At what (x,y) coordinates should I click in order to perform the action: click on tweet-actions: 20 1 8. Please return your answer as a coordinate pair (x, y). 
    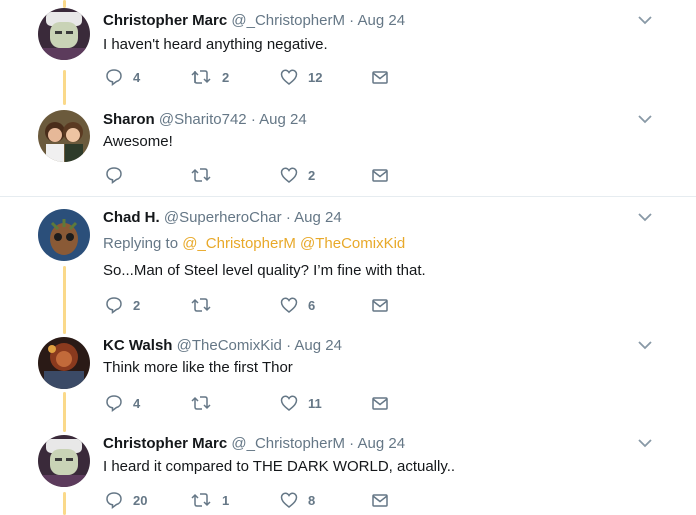
    Looking at the image, I should click on (255, 500).